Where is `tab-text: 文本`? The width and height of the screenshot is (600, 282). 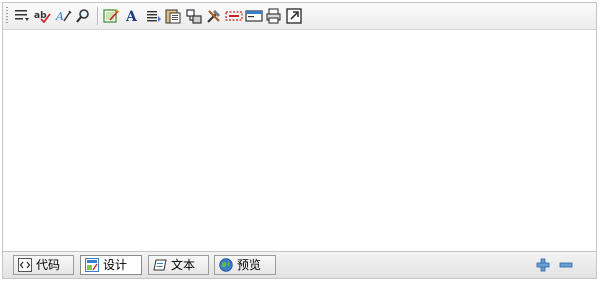 tab-text: 文本 is located at coordinates (178, 265).